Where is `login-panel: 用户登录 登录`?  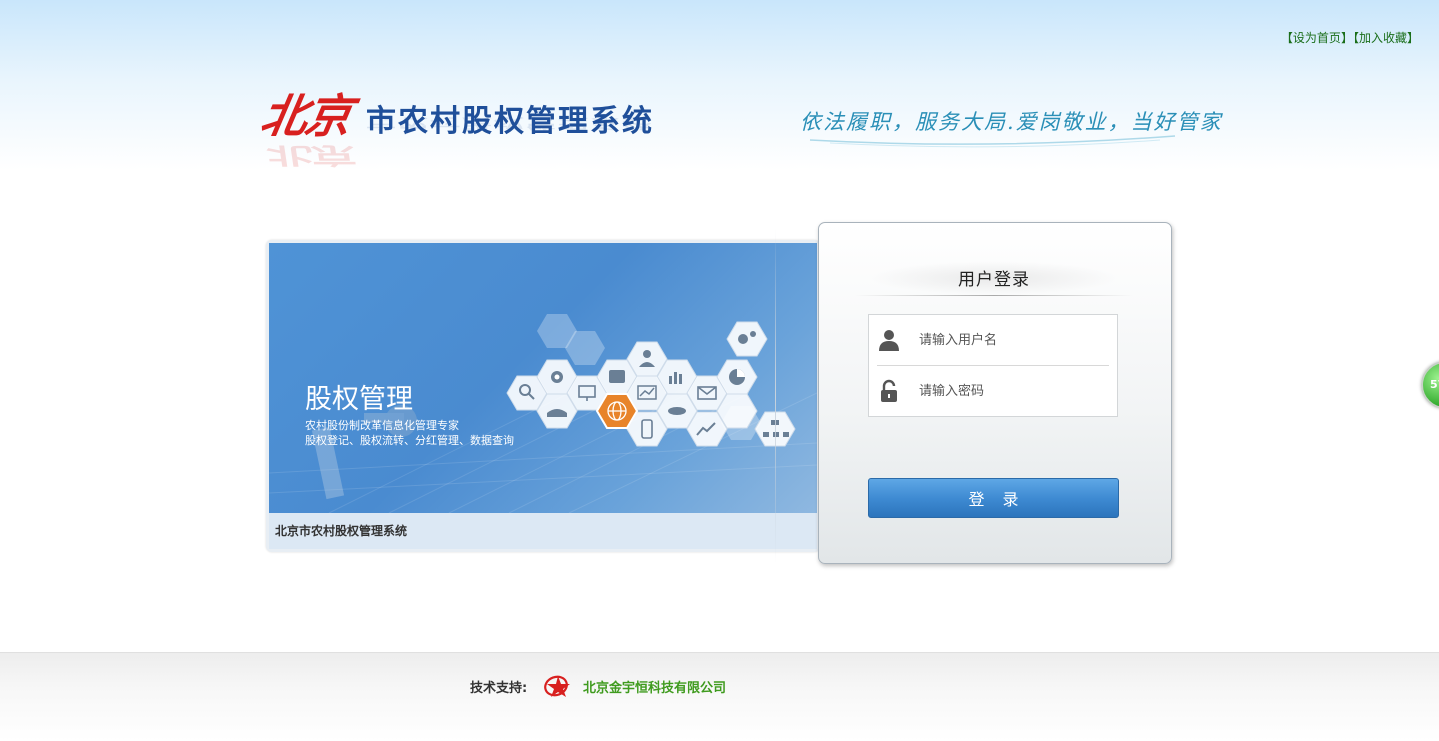 login-panel: 用户登录 登录 is located at coordinates (995, 393).